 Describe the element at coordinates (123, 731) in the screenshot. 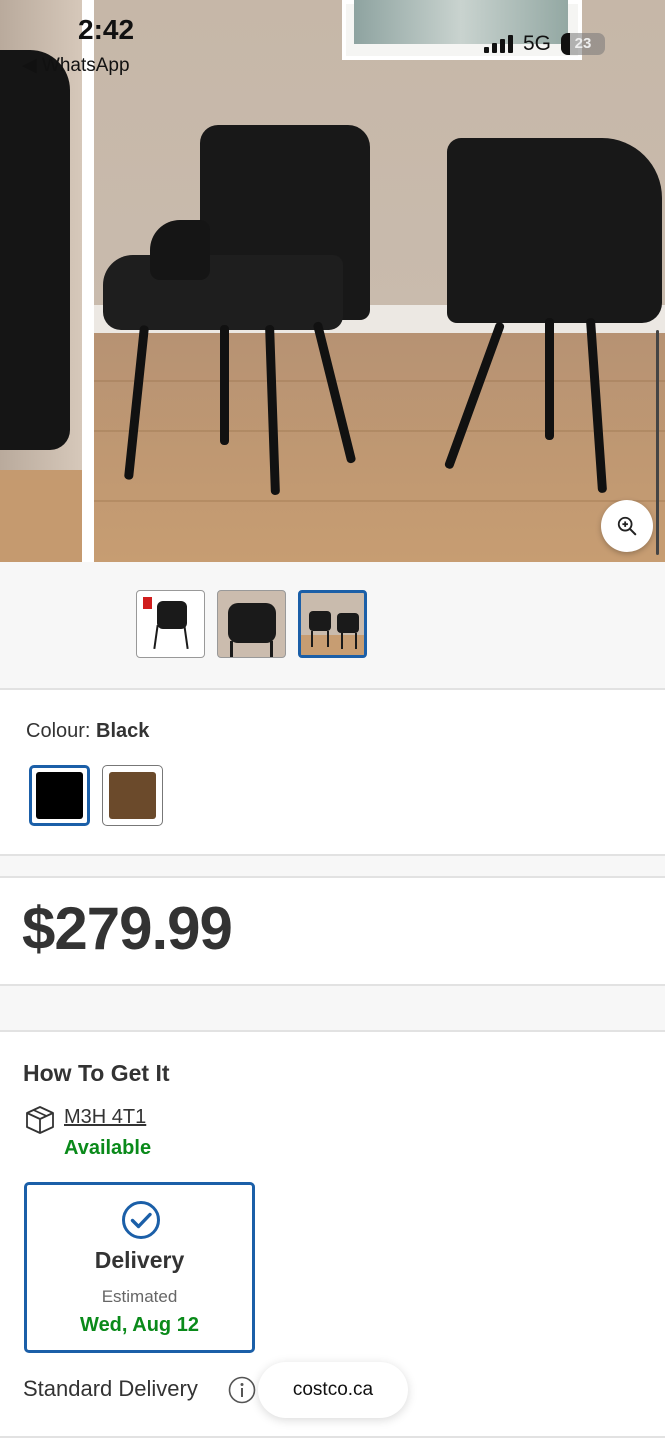

I see `colour-value: Black` at that location.